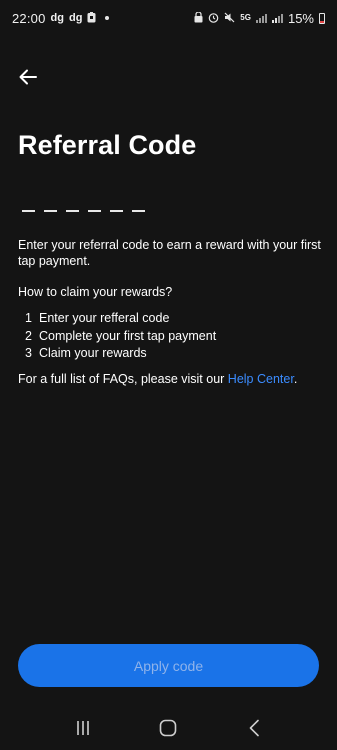 The height and width of the screenshot is (750, 337). I want to click on battery-percent: 15%, so click(300, 18).